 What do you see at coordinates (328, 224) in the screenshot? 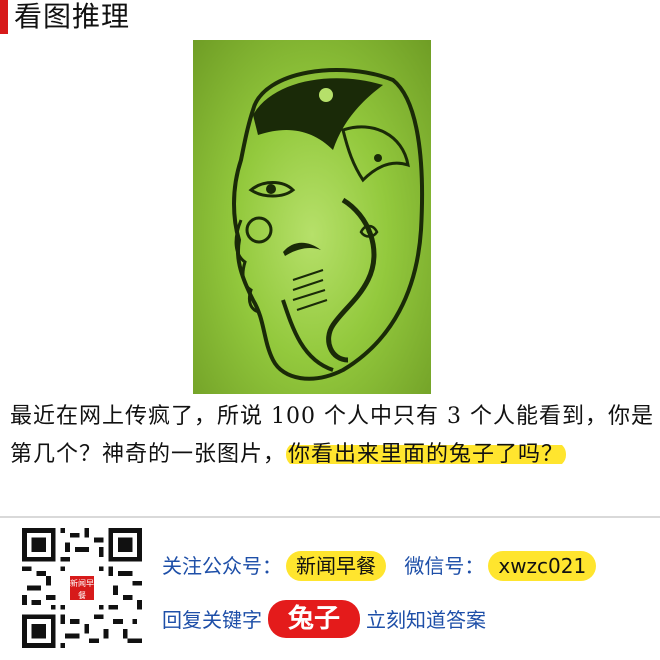
I see `illusion-drawing` at bounding box center [328, 224].